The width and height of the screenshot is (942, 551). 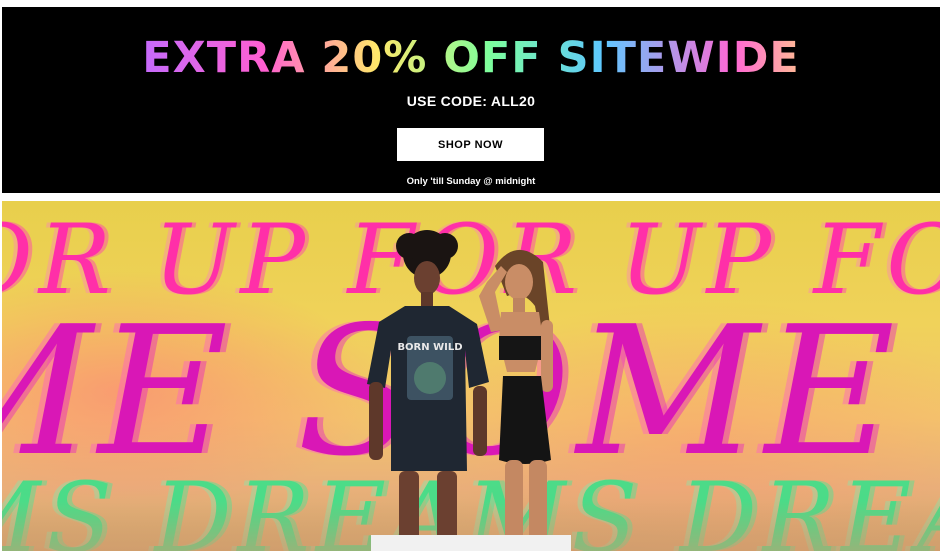 What do you see at coordinates (470, 144) in the screenshot?
I see `shop-now-button: SHOP NOW` at bounding box center [470, 144].